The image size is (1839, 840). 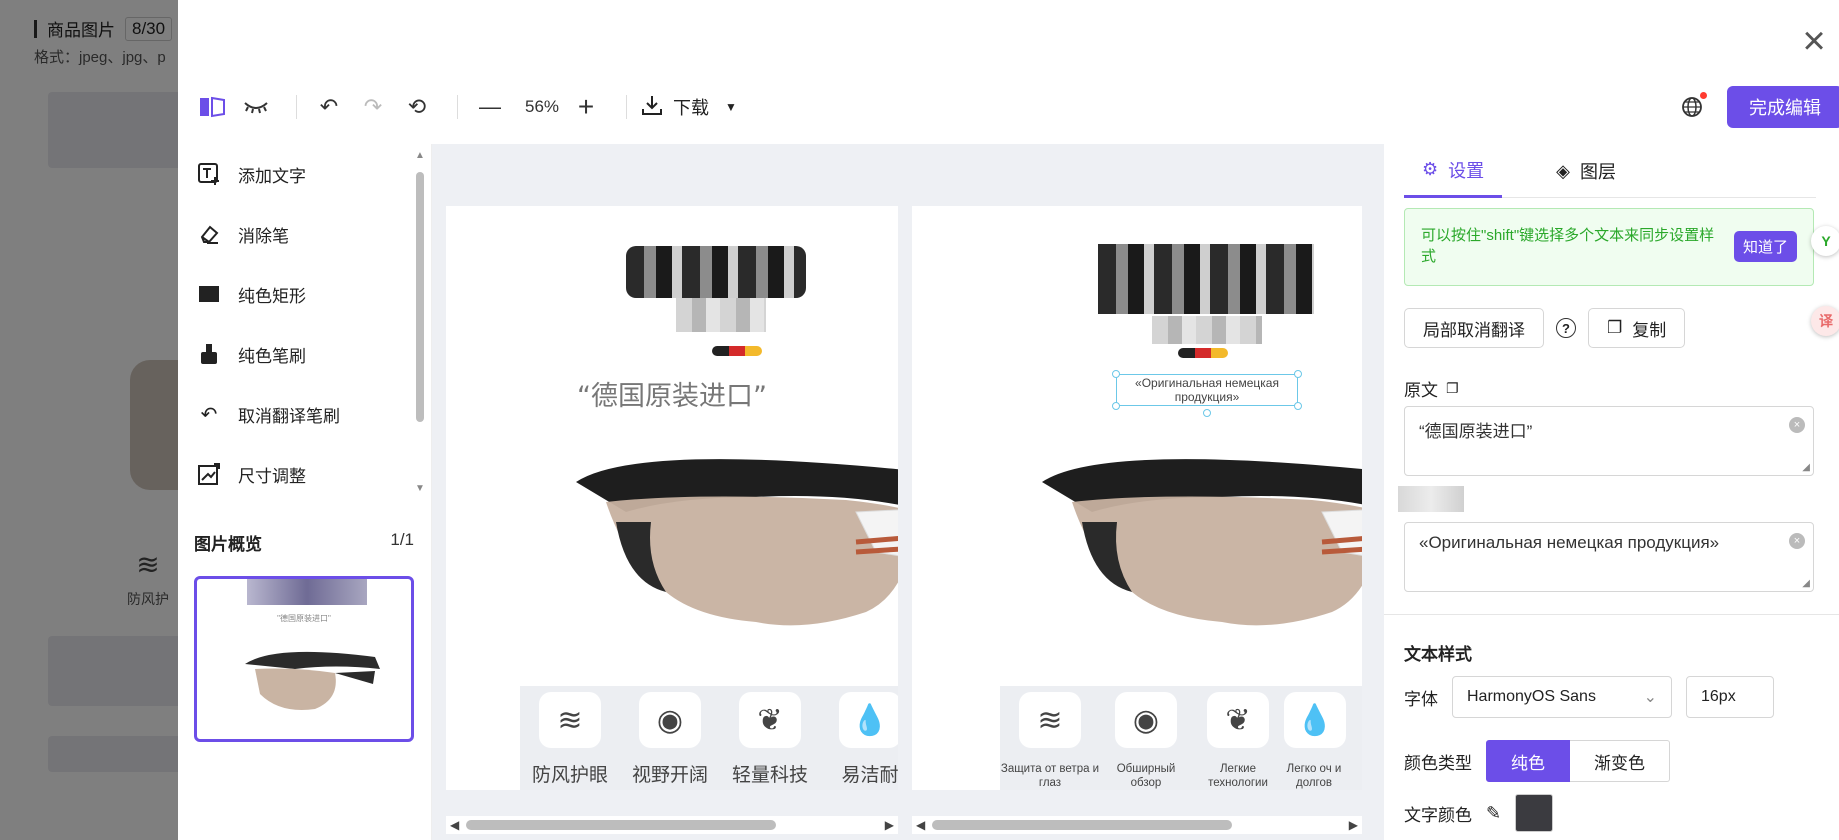 What do you see at coordinates (312, 680) in the screenshot?
I see `thumbnail-glasses-image` at bounding box center [312, 680].